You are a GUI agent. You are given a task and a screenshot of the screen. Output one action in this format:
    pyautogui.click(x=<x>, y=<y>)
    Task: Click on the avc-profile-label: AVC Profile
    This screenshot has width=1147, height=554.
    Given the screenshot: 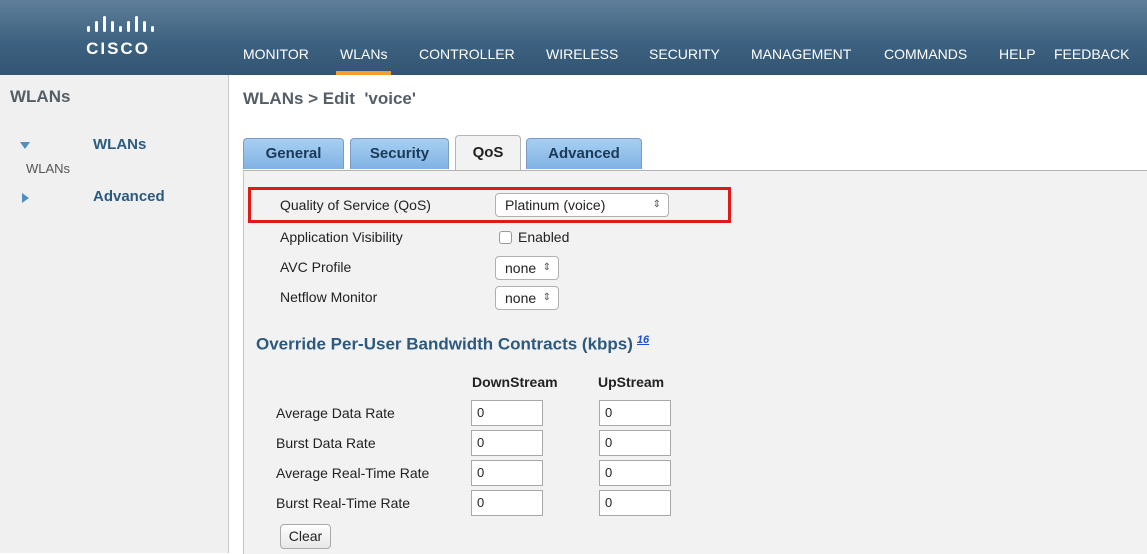 What is the action you would take?
    pyautogui.click(x=316, y=267)
    